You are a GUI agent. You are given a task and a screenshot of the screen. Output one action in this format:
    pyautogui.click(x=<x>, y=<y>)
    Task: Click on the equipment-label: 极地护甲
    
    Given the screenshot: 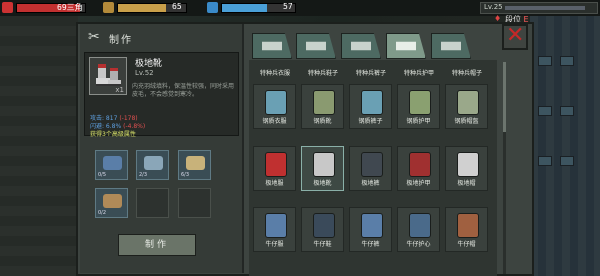 What is the action you would take?
    pyautogui.click(x=418, y=183)
    